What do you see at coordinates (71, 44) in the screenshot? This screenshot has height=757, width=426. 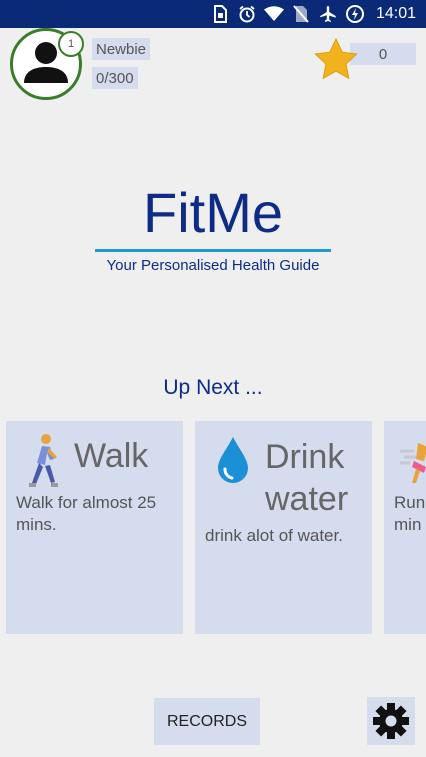 I see `level-badge: 1` at bounding box center [71, 44].